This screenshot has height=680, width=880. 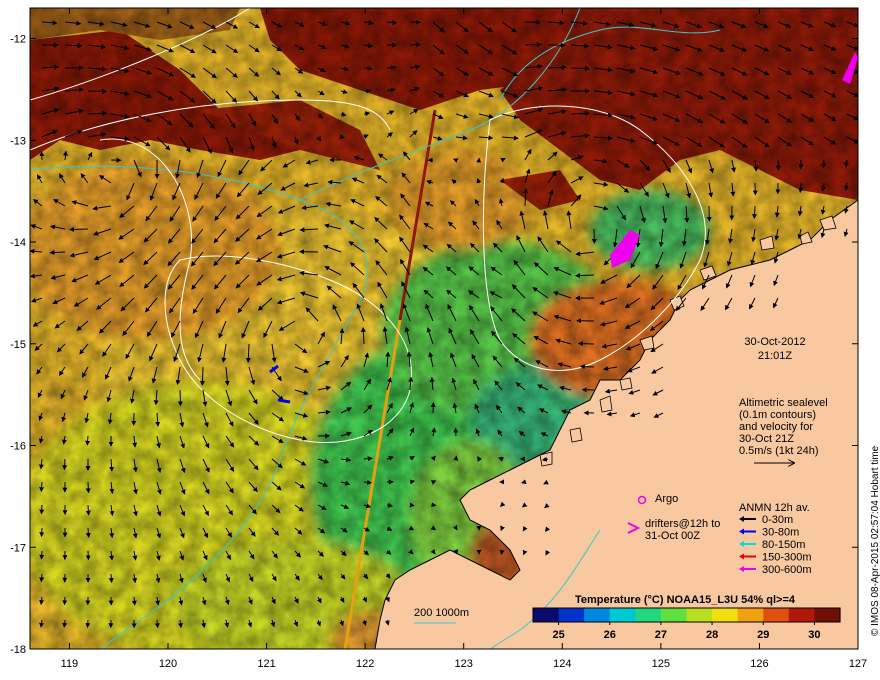 I want to click on lat-tick-label: -16, so click(x=18, y=447).